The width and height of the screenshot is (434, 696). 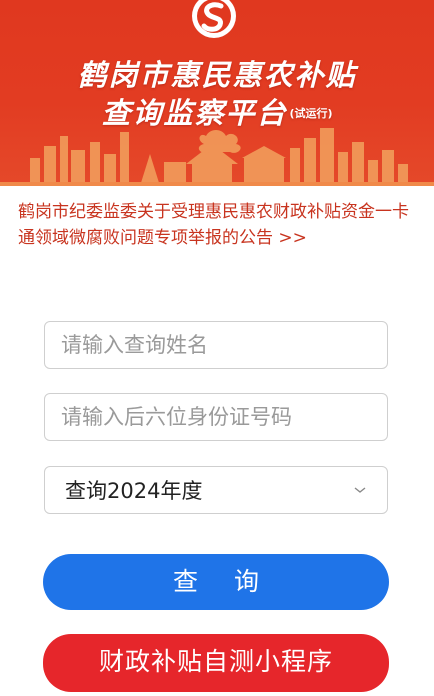 What do you see at coordinates (216, 582) in the screenshot?
I see `query-button: 查 询` at bounding box center [216, 582].